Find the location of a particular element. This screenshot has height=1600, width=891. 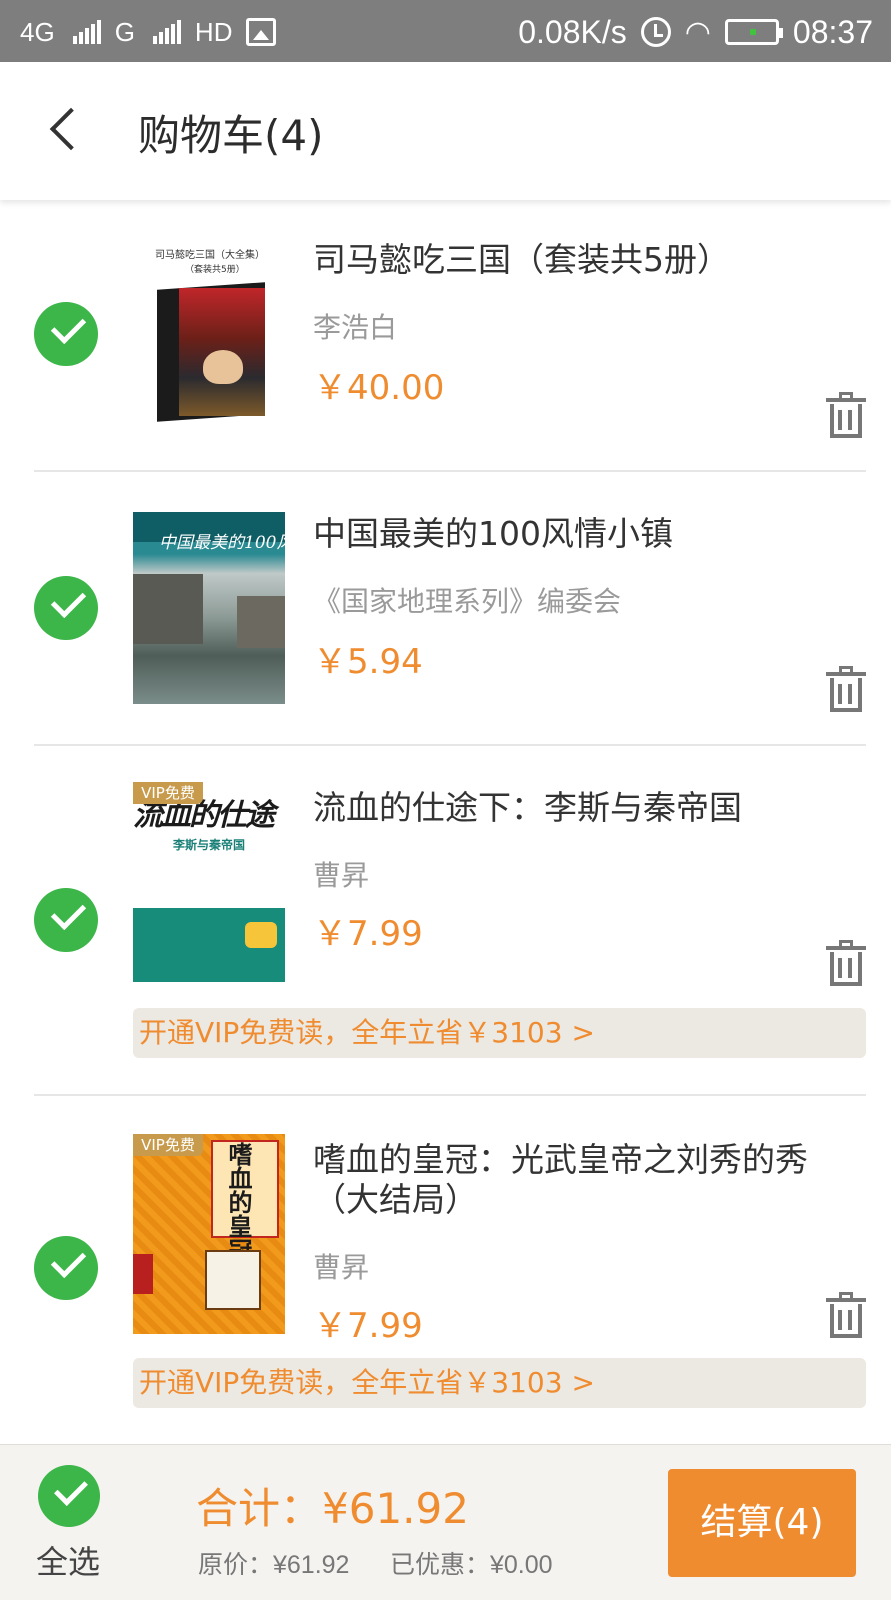

original-price: 原价：¥61.92 is located at coordinates (274, 1565).